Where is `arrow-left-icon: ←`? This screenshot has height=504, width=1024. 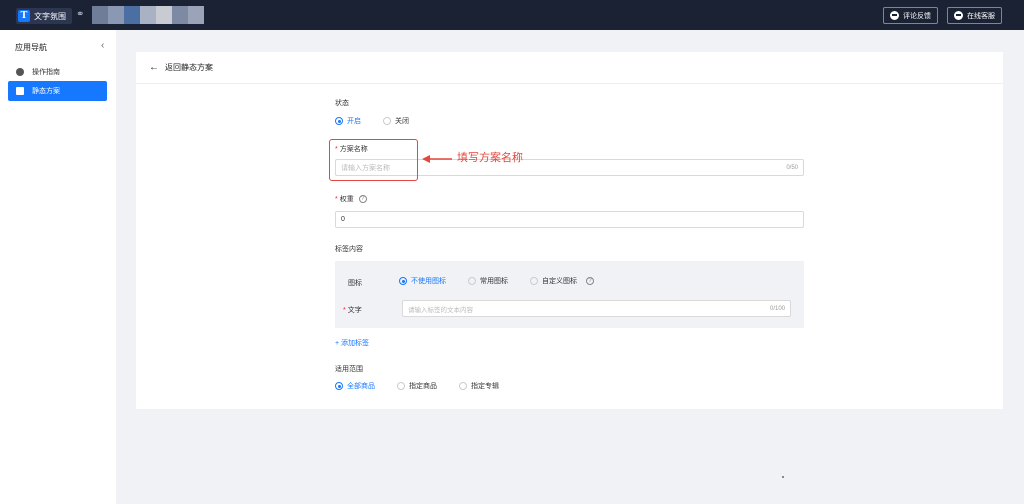 arrow-left-icon: ← is located at coordinates (154, 67).